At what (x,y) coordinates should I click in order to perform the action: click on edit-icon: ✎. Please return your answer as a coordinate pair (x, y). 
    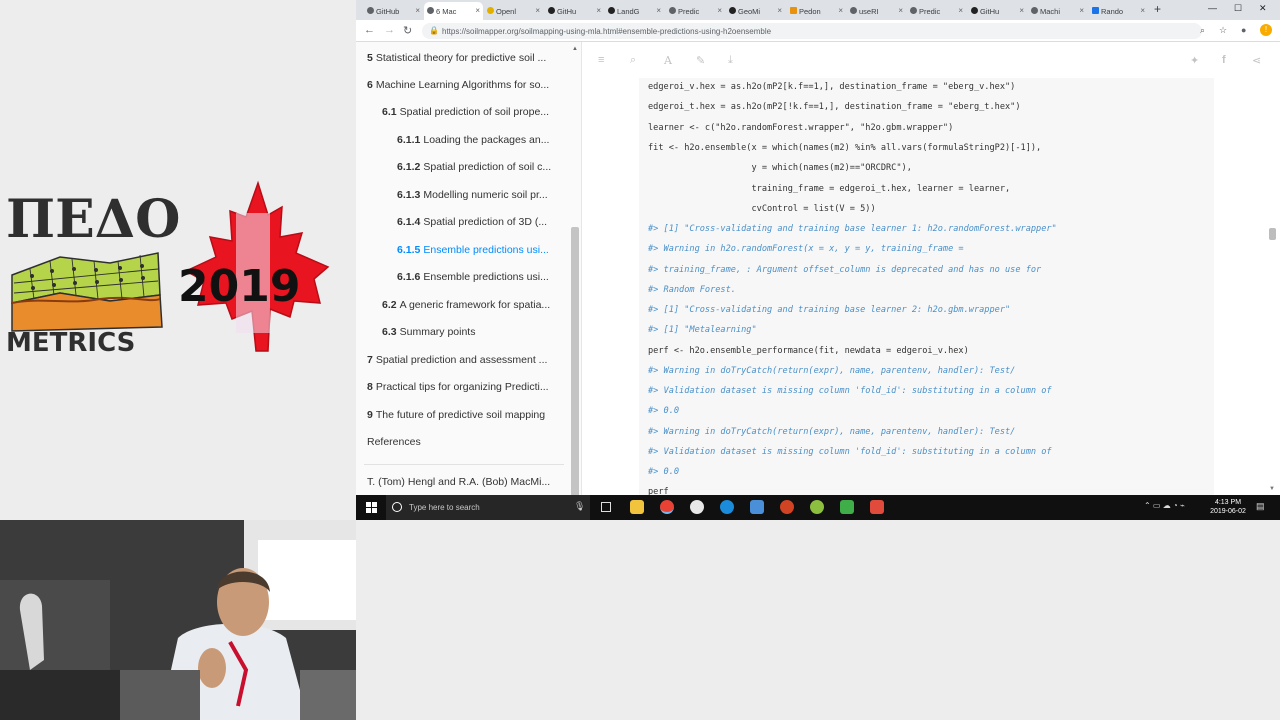
    Looking at the image, I should click on (700, 60).